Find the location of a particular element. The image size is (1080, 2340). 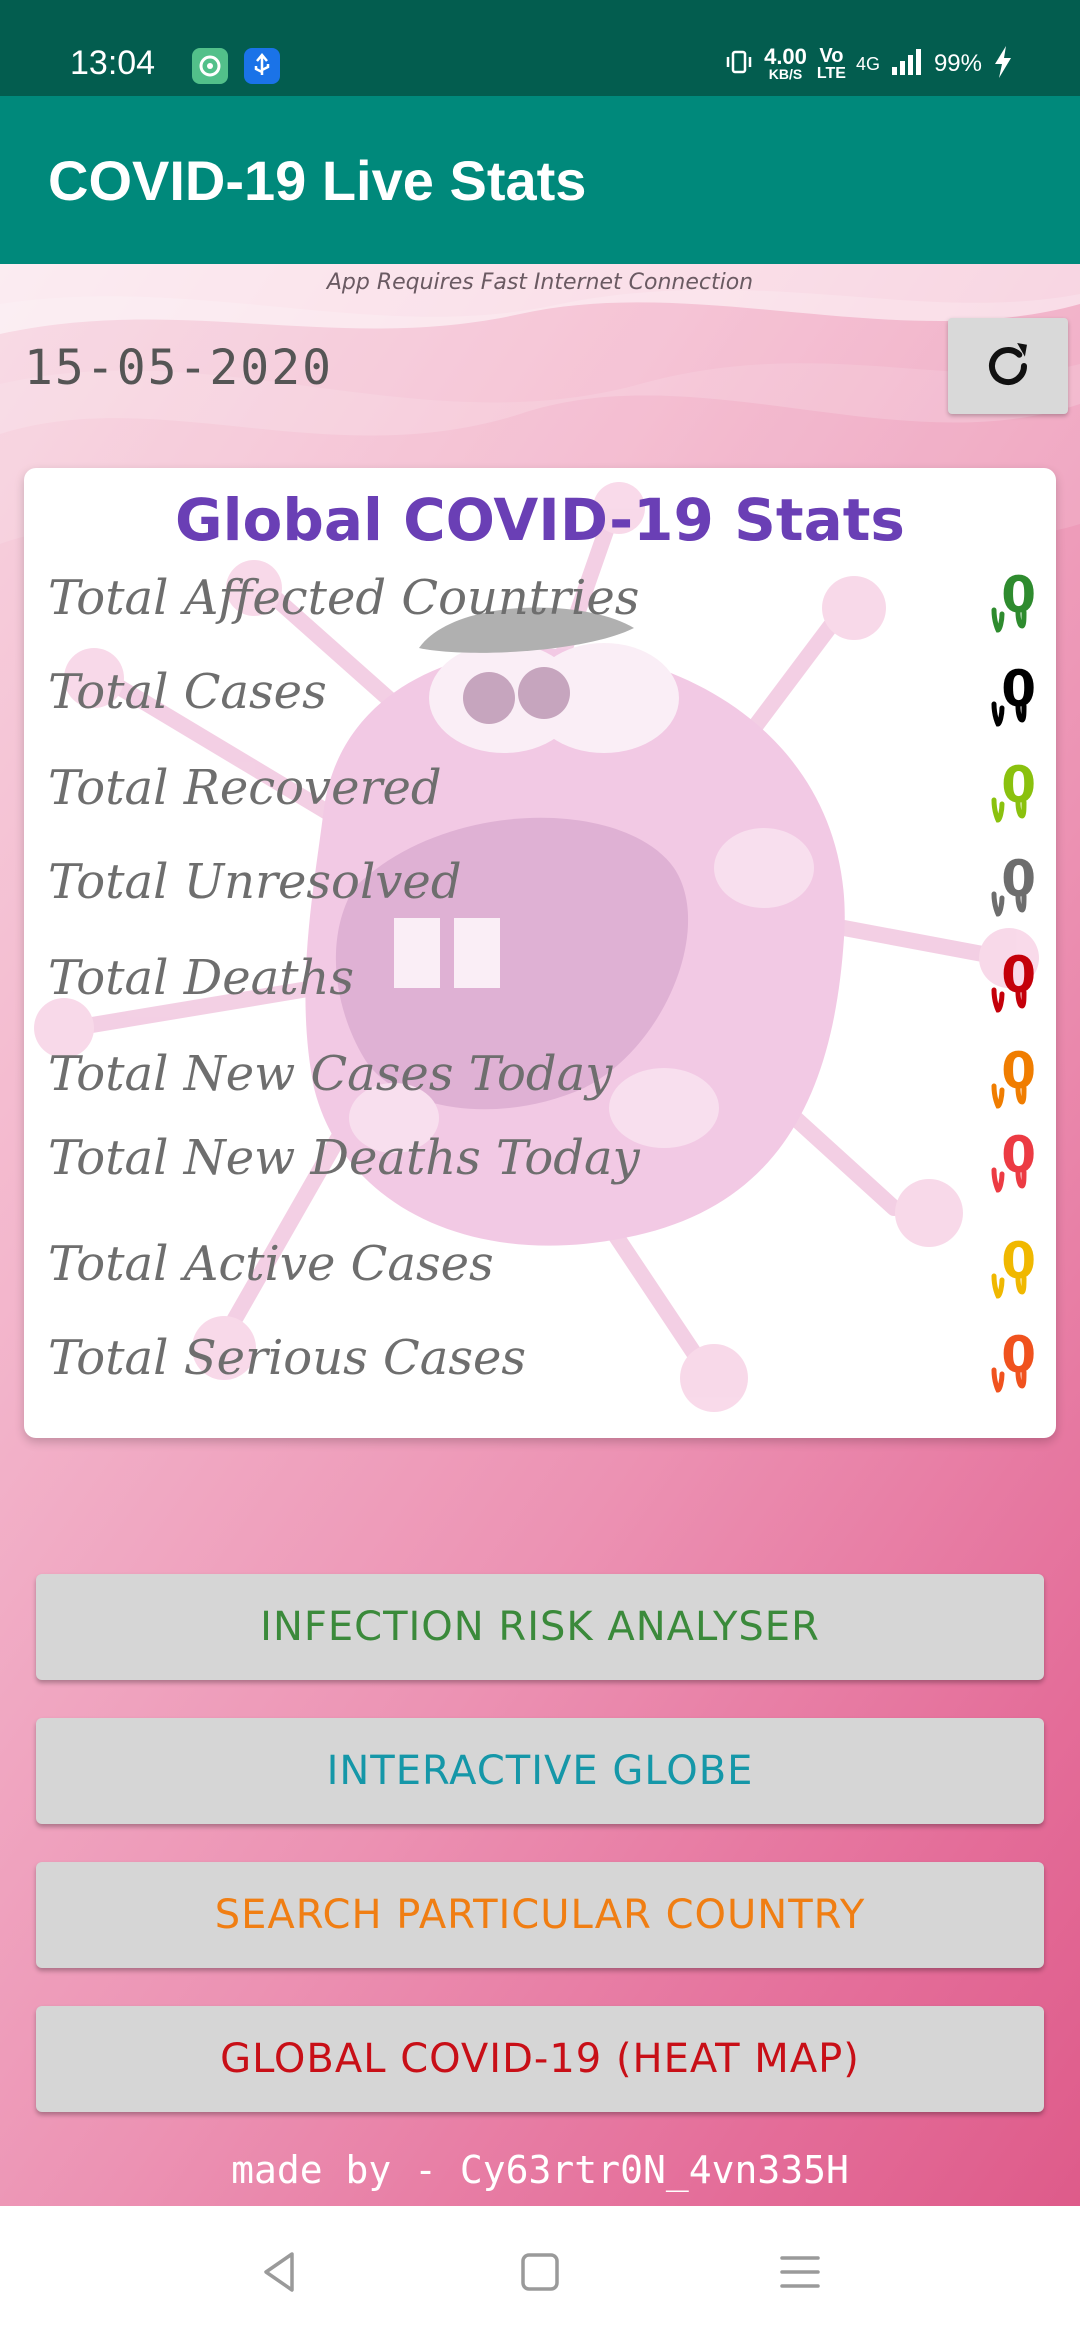

navigation-bar is located at coordinates (540, 2273).